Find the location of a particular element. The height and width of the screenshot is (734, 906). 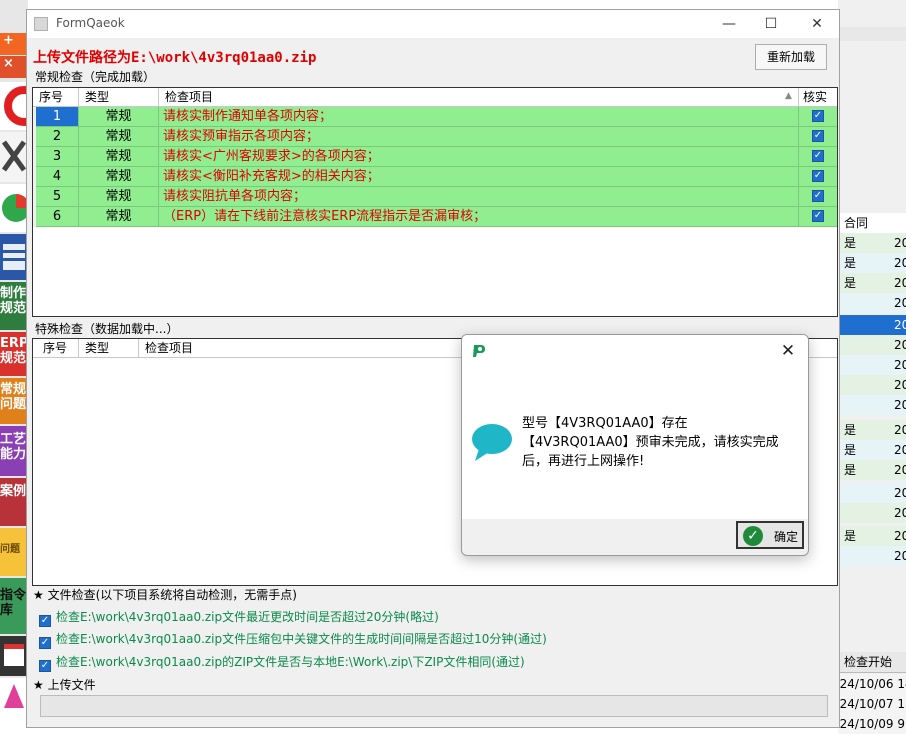

message-bubble-icon is located at coordinates (492, 442).